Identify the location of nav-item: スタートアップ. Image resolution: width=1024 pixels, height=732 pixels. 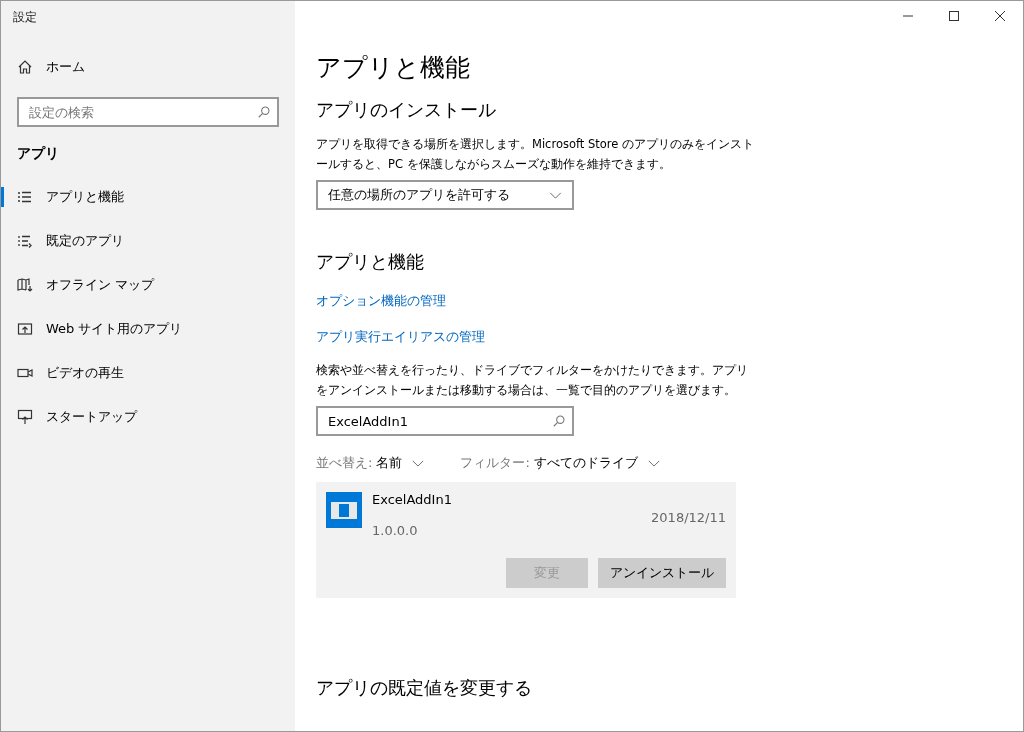
(148, 417).